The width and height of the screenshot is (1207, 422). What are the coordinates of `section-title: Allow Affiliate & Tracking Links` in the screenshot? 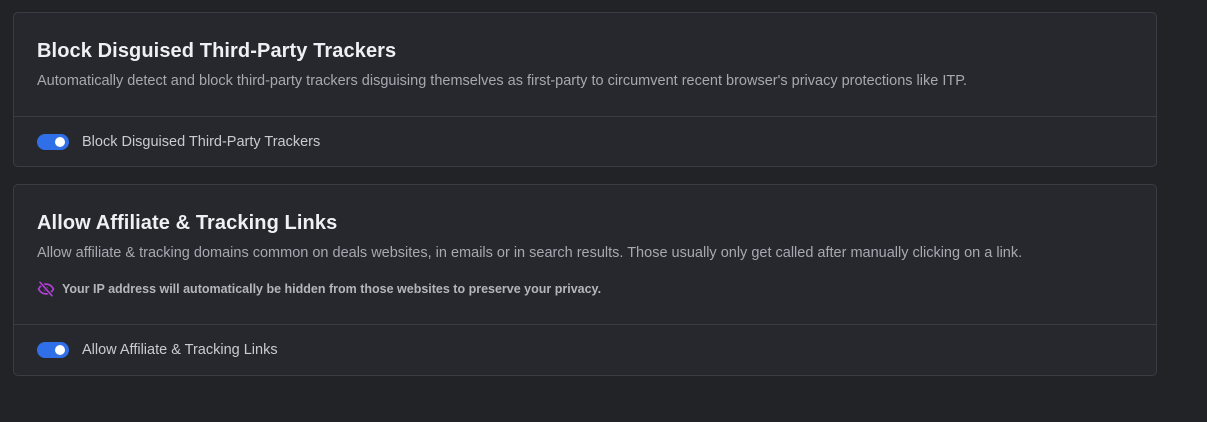 It's located at (187, 223).